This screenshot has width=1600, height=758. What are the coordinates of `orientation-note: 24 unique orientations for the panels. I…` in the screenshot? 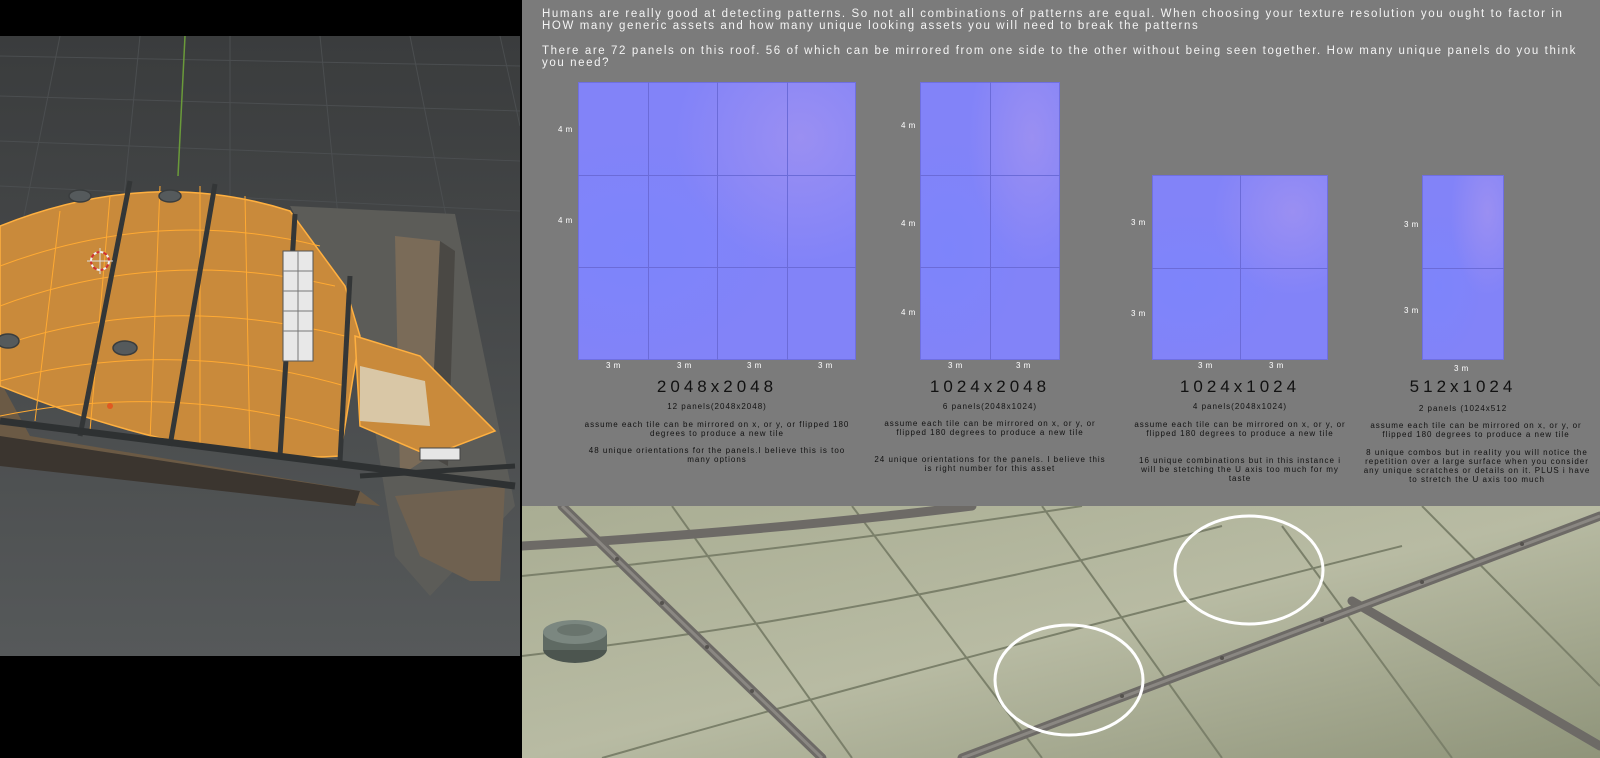 It's located at (990, 464).